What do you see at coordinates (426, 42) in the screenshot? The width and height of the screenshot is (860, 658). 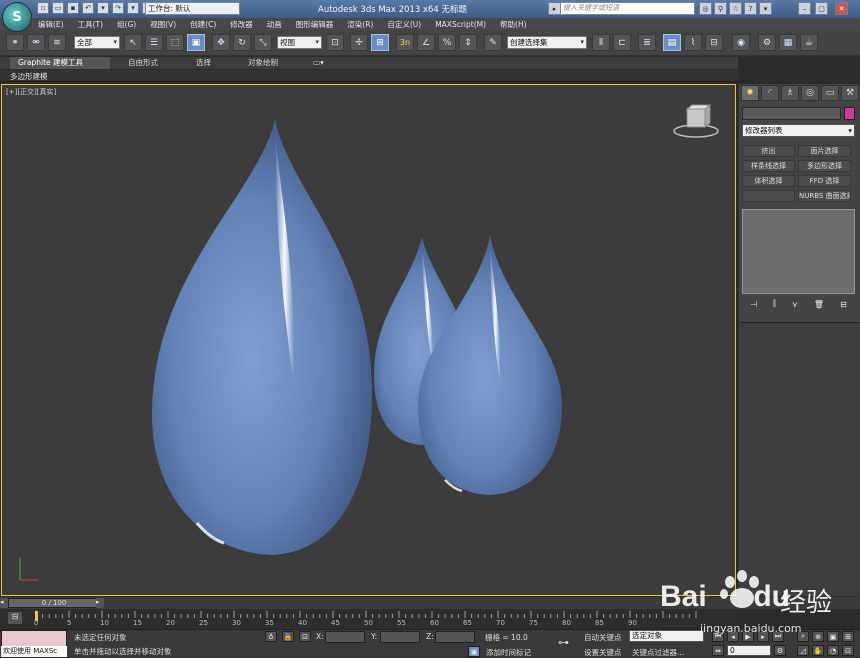 I see `angle-snap-icon: ∠` at bounding box center [426, 42].